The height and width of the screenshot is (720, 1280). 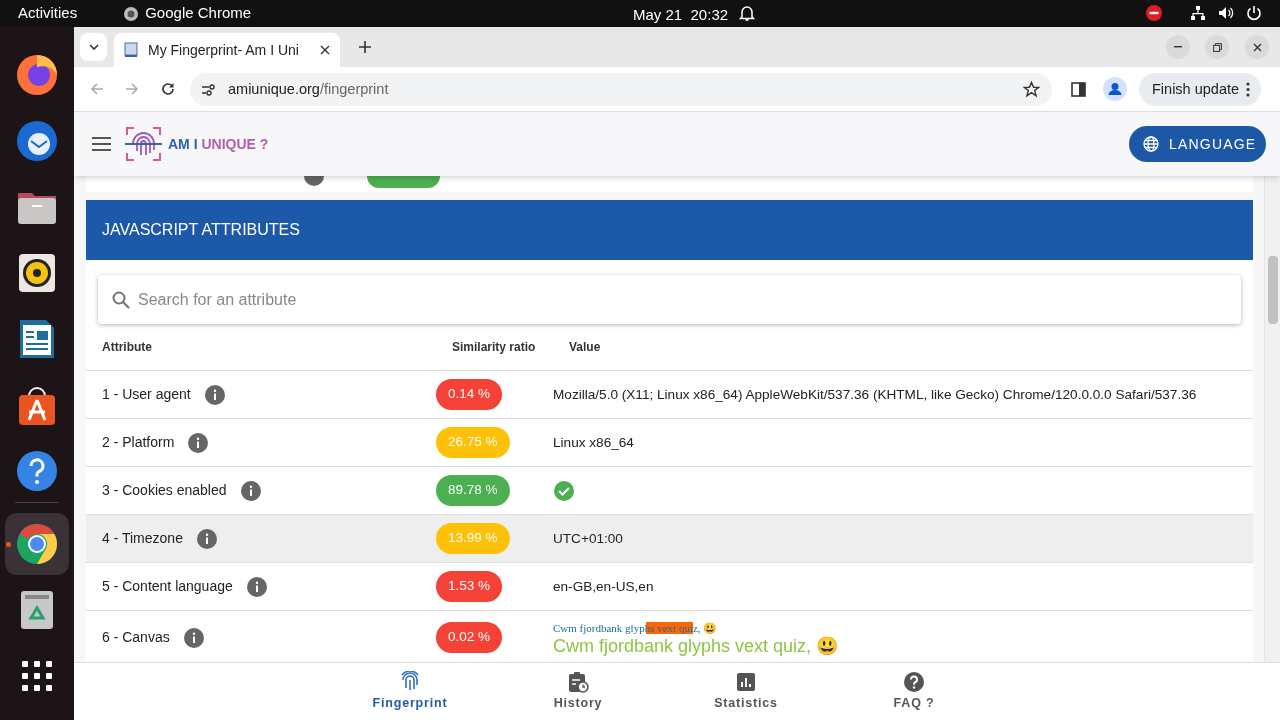 What do you see at coordinates (1154, 13) in the screenshot?
I see `blocked-icon` at bounding box center [1154, 13].